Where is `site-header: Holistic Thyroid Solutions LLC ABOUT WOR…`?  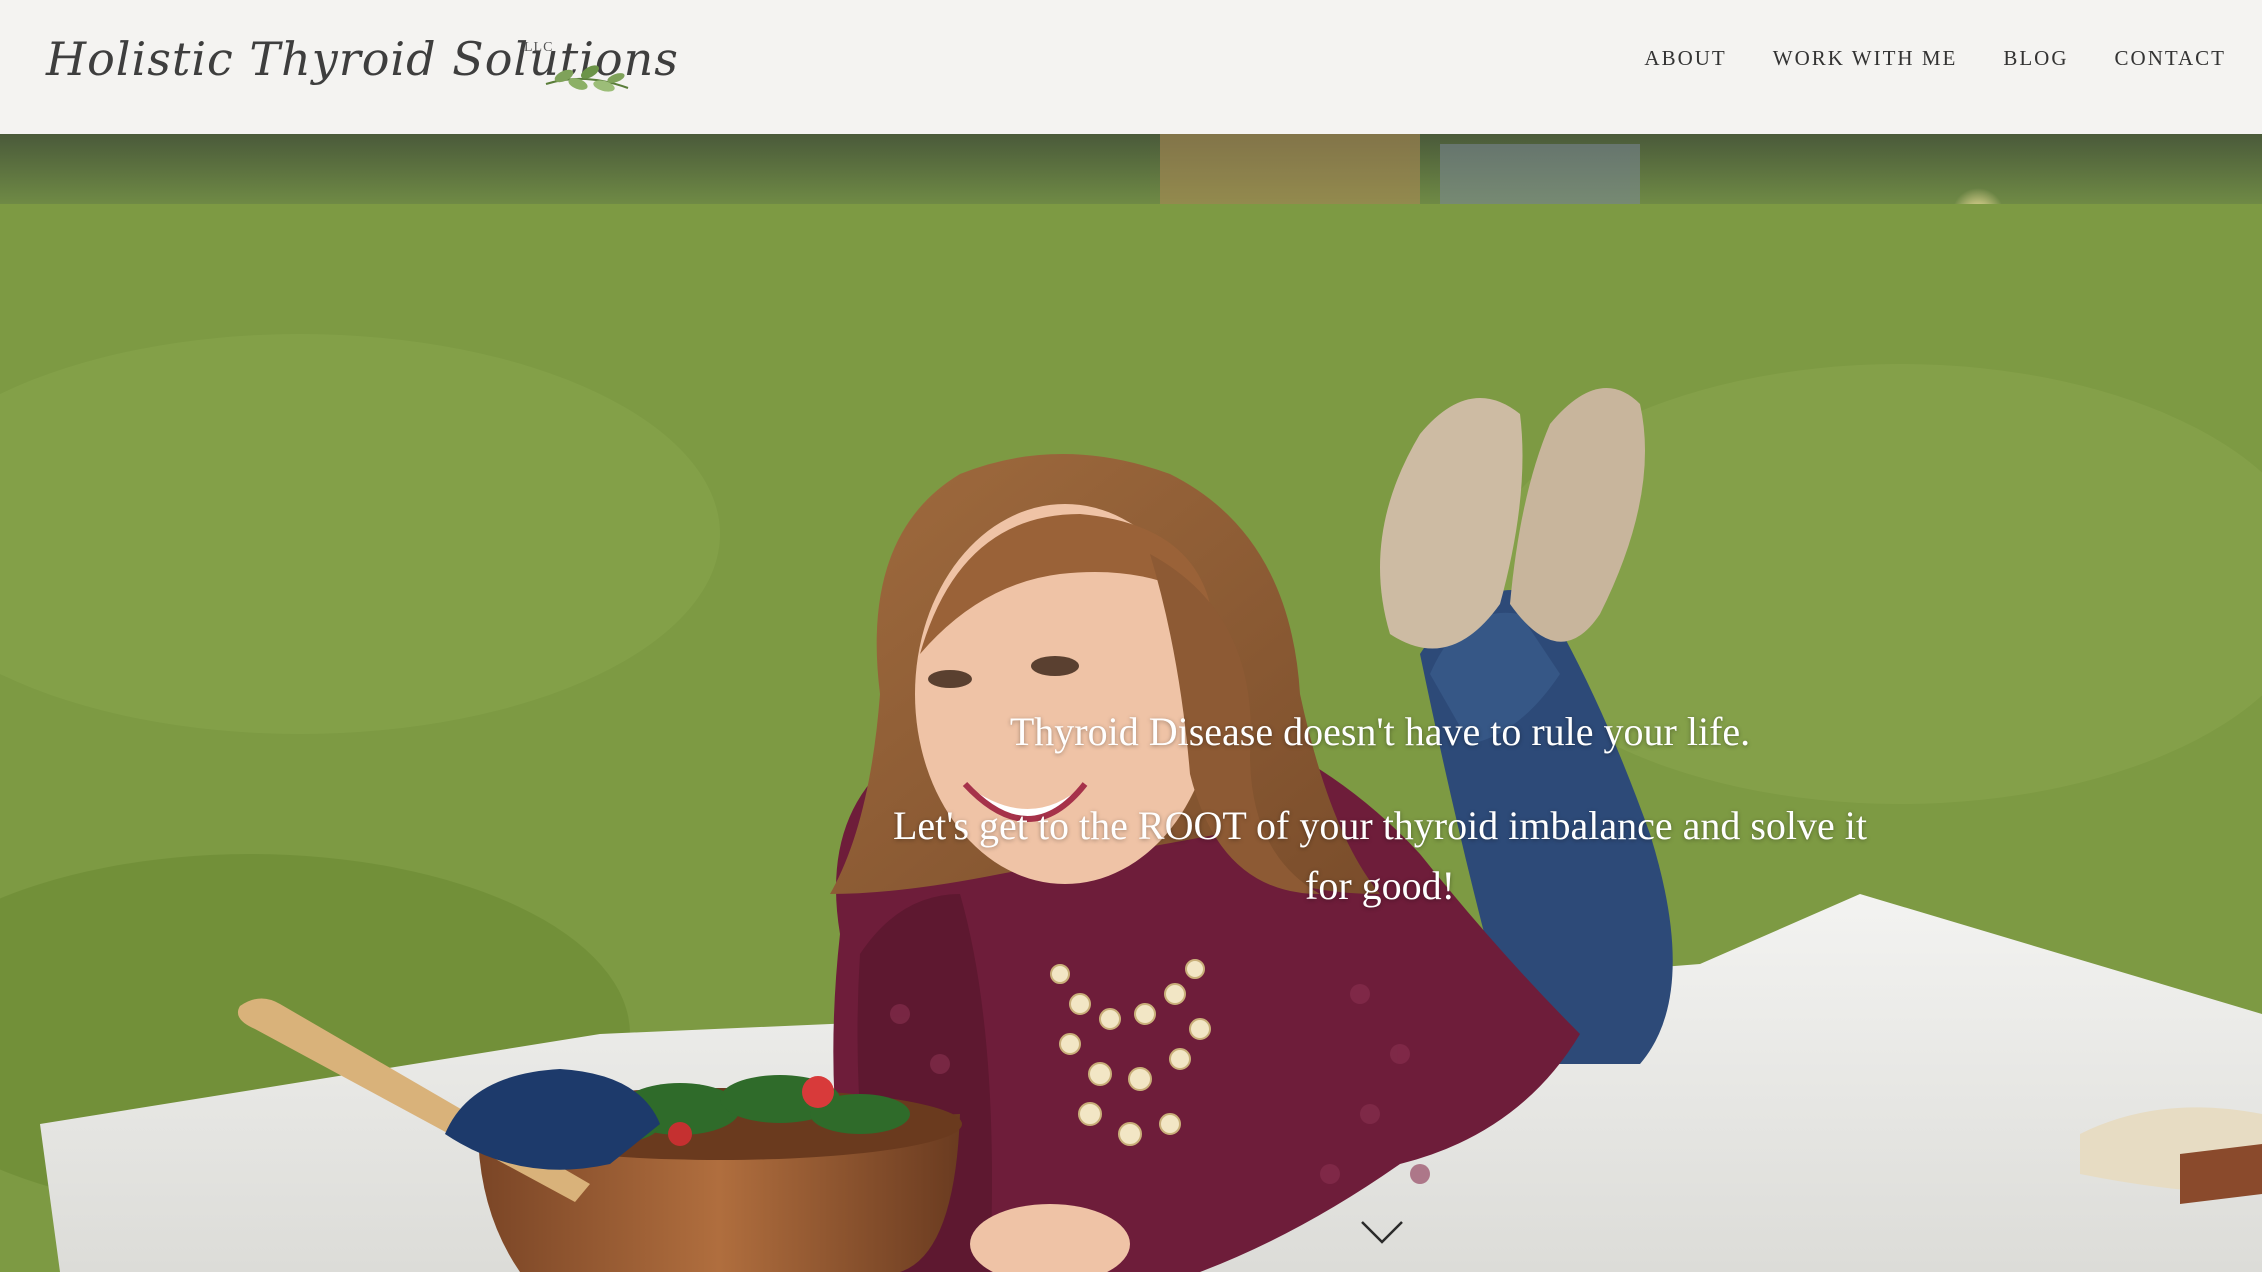 site-header: Holistic Thyroid Solutions LLC ABOUT WOR… is located at coordinates (1131, 67).